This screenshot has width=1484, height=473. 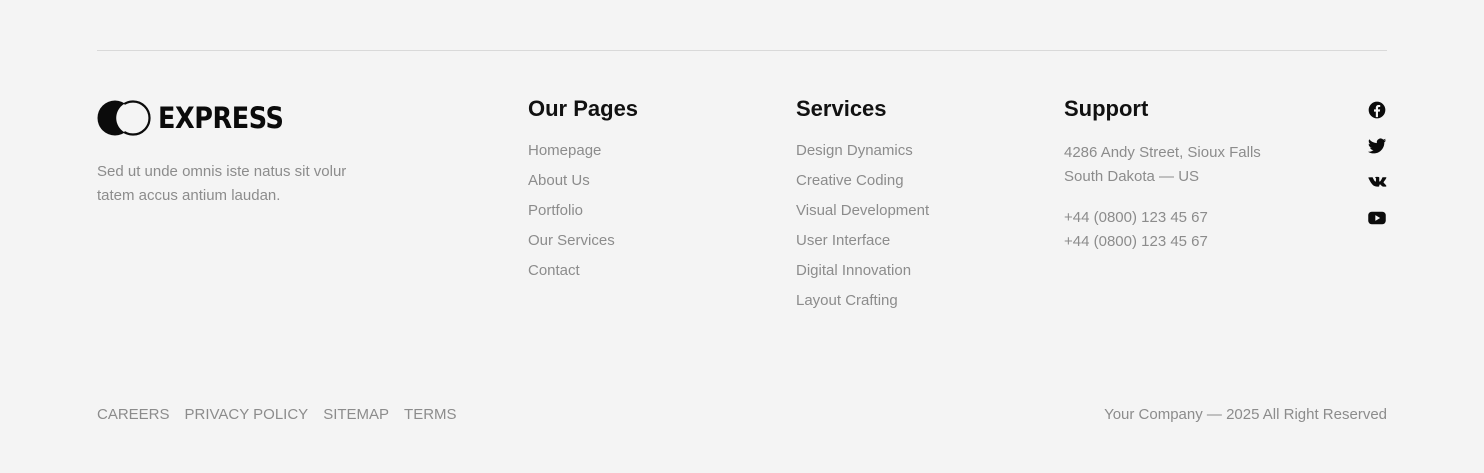 What do you see at coordinates (1106, 108) in the screenshot?
I see `support-heading: Support` at bounding box center [1106, 108].